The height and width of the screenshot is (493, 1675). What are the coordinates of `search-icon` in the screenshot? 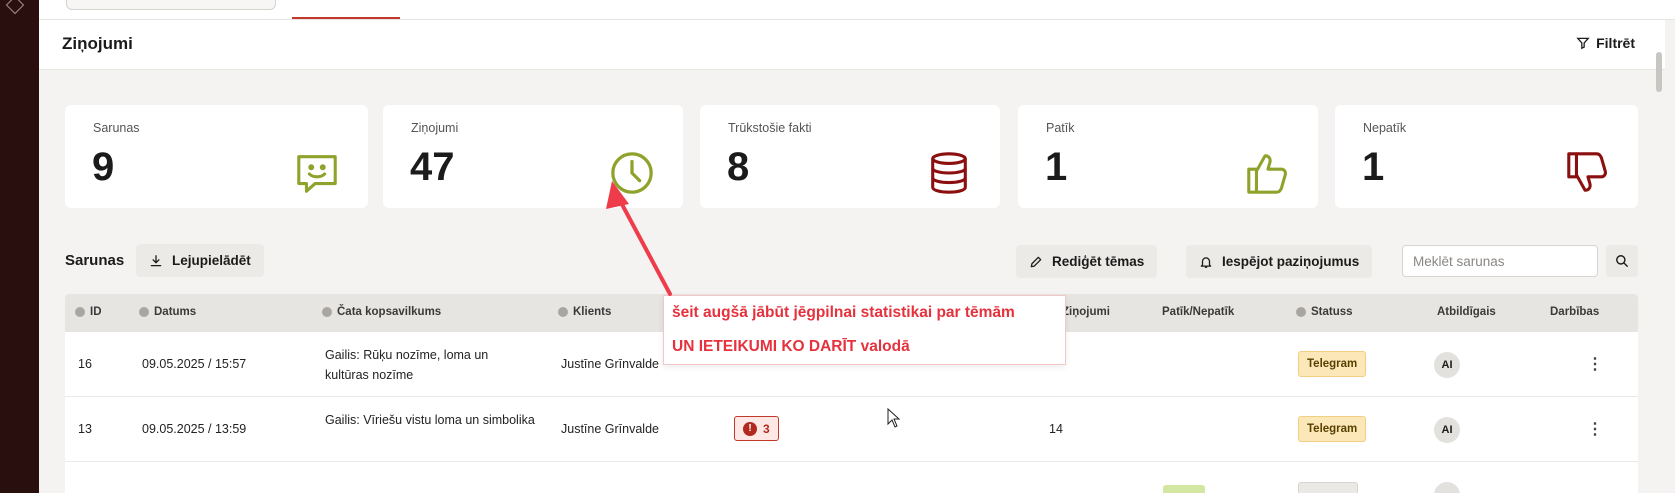 It's located at (1622, 261).